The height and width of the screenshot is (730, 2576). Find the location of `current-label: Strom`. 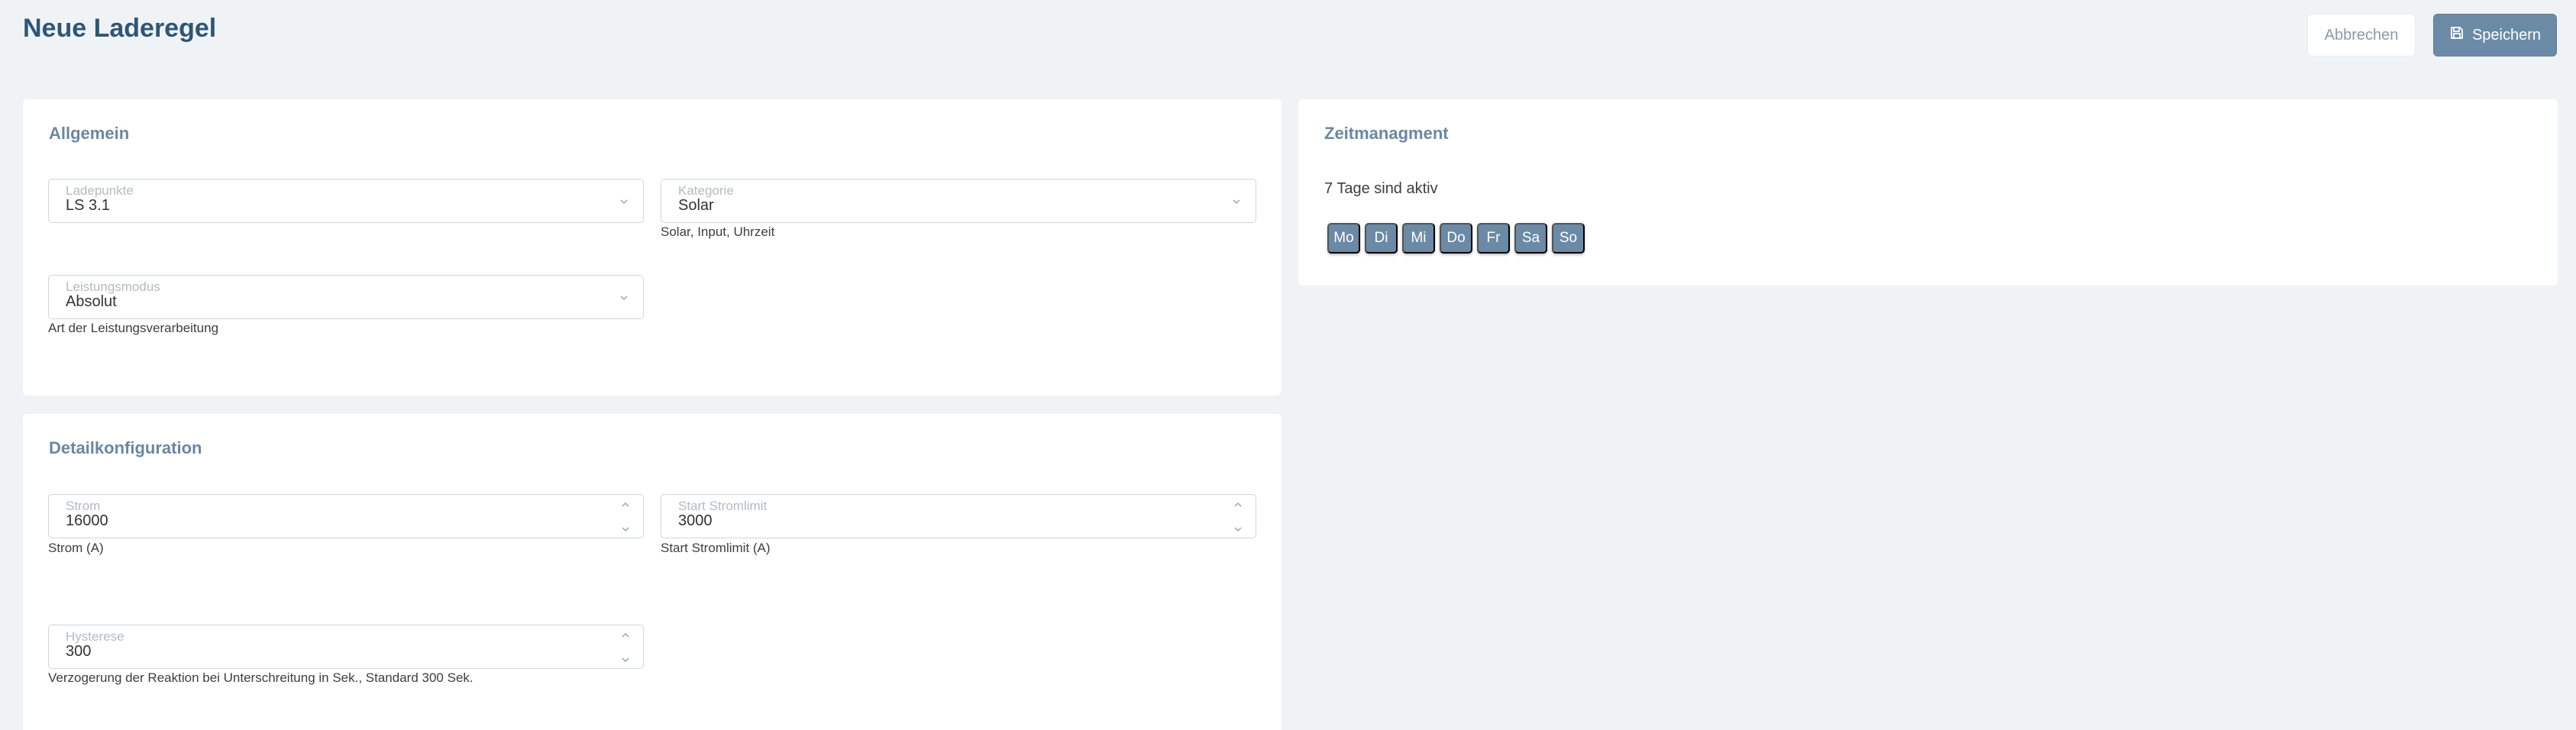

current-label: Strom is located at coordinates (83, 506).